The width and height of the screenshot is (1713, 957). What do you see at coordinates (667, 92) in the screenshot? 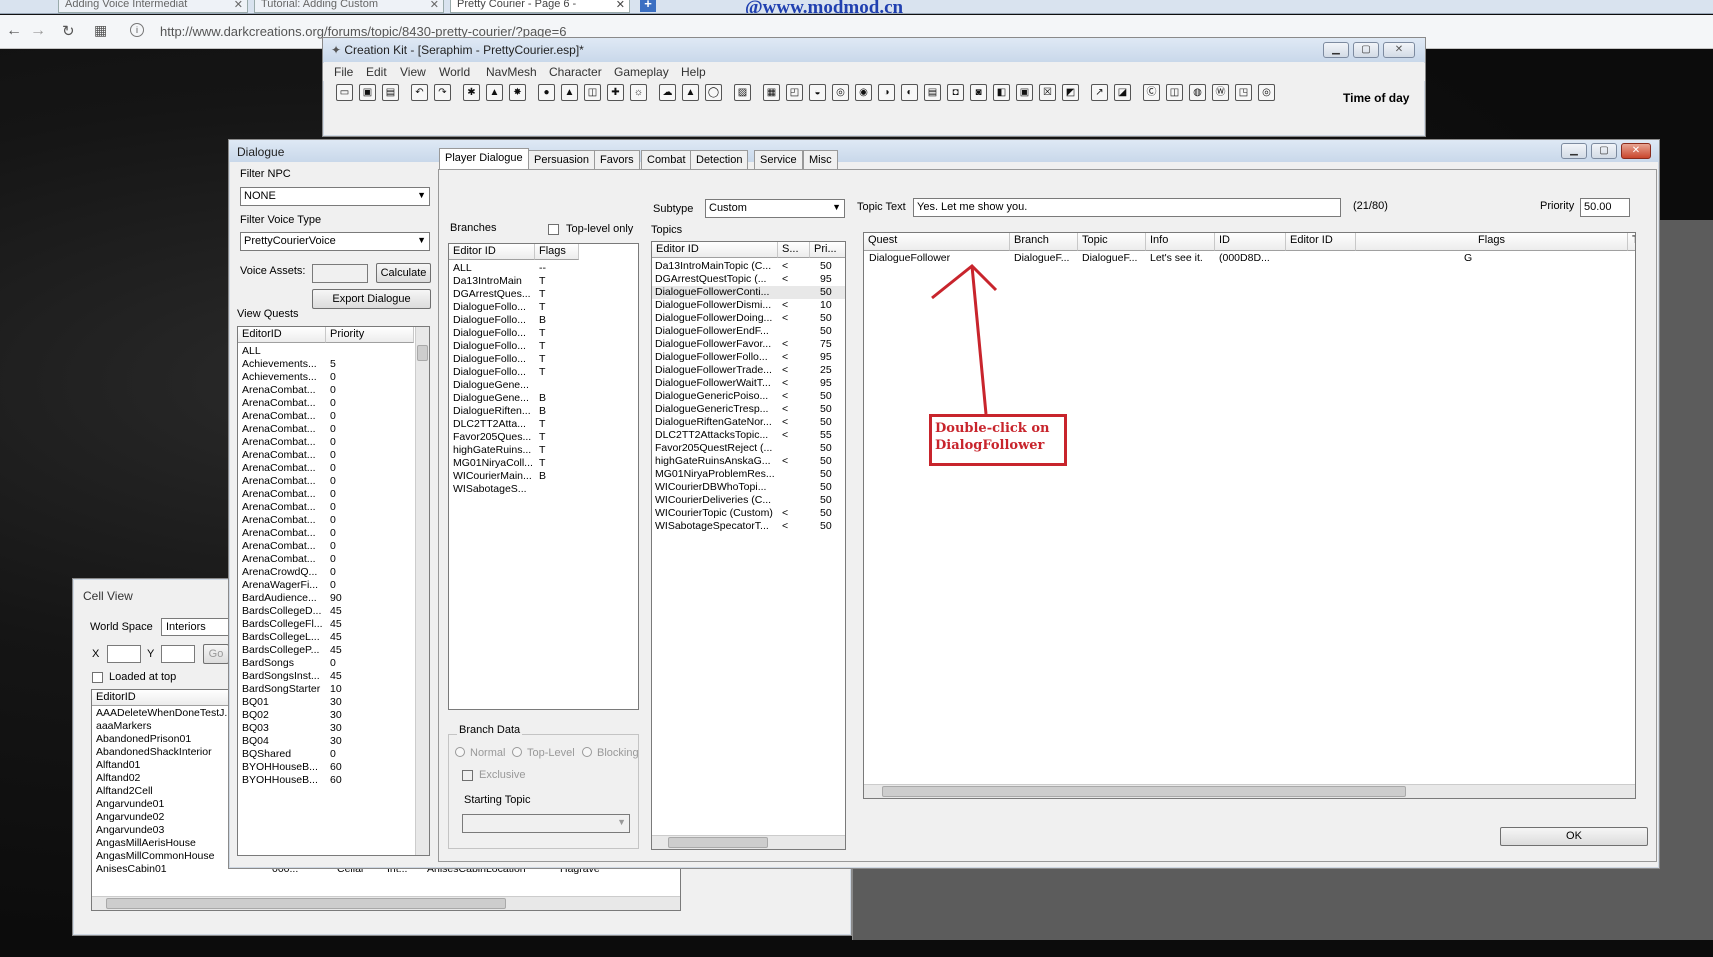
I see `toolbar-tool-icon: ☁` at bounding box center [667, 92].